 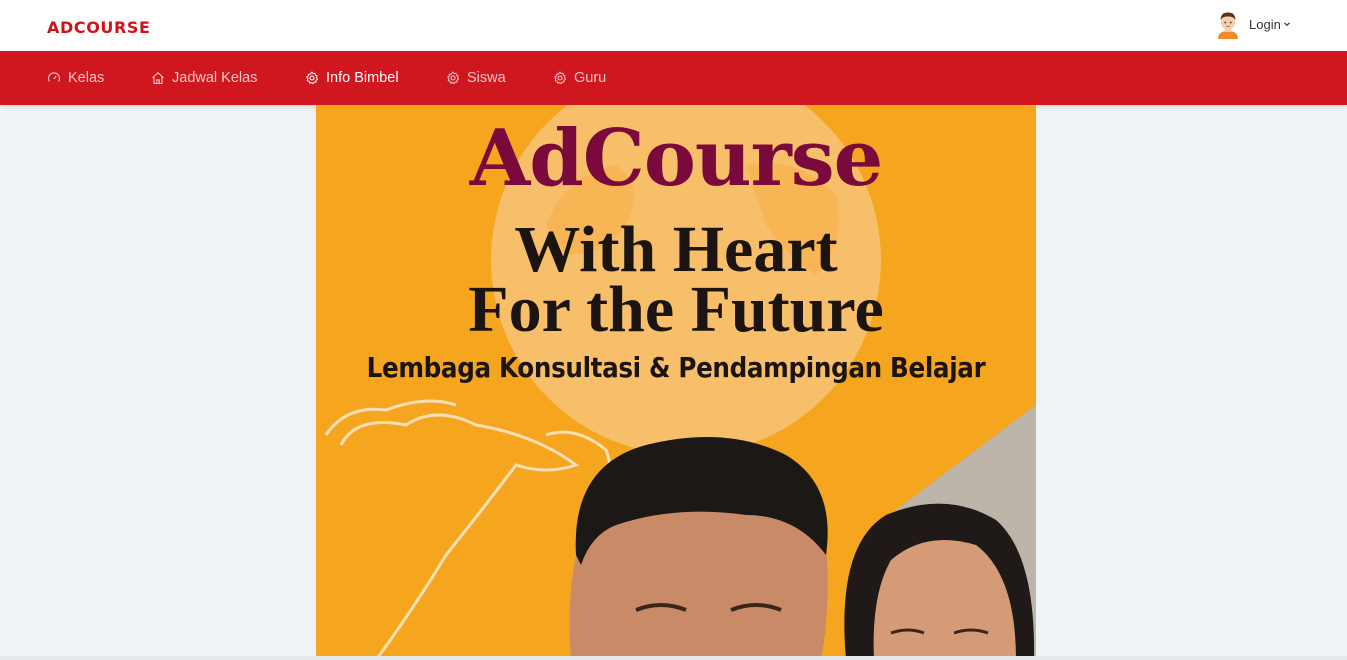 I want to click on banner-tagline-2: For the Future, so click(x=676, y=309).